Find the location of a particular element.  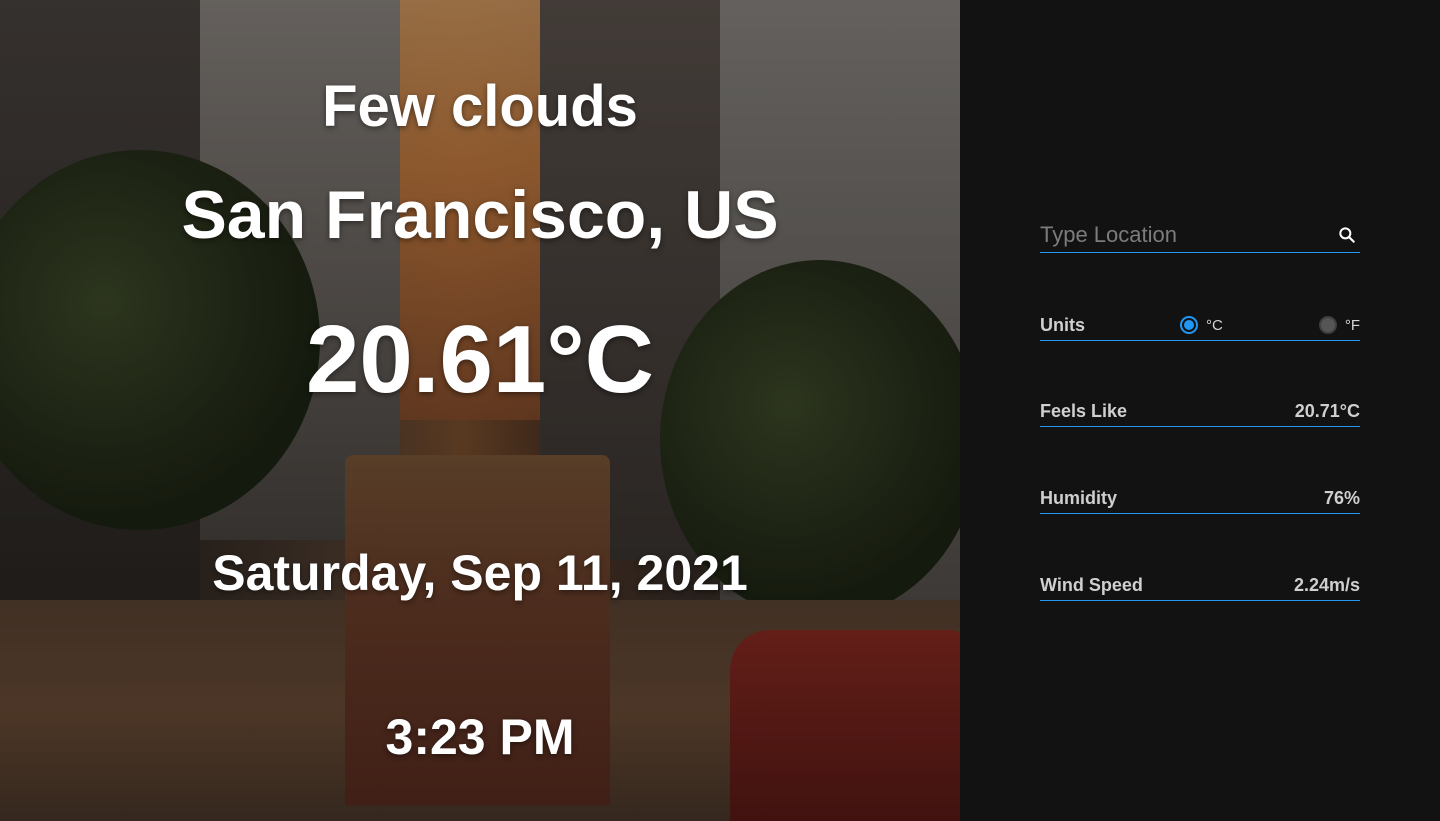

unit-option-label: °F is located at coordinates (1352, 325).